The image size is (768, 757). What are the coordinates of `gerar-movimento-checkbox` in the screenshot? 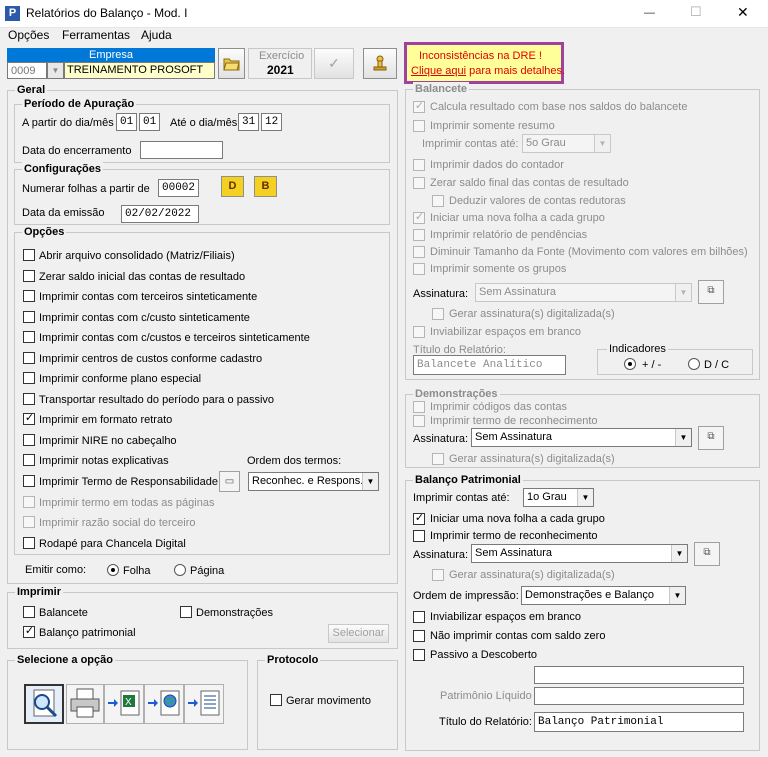 It's located at (276, 700).